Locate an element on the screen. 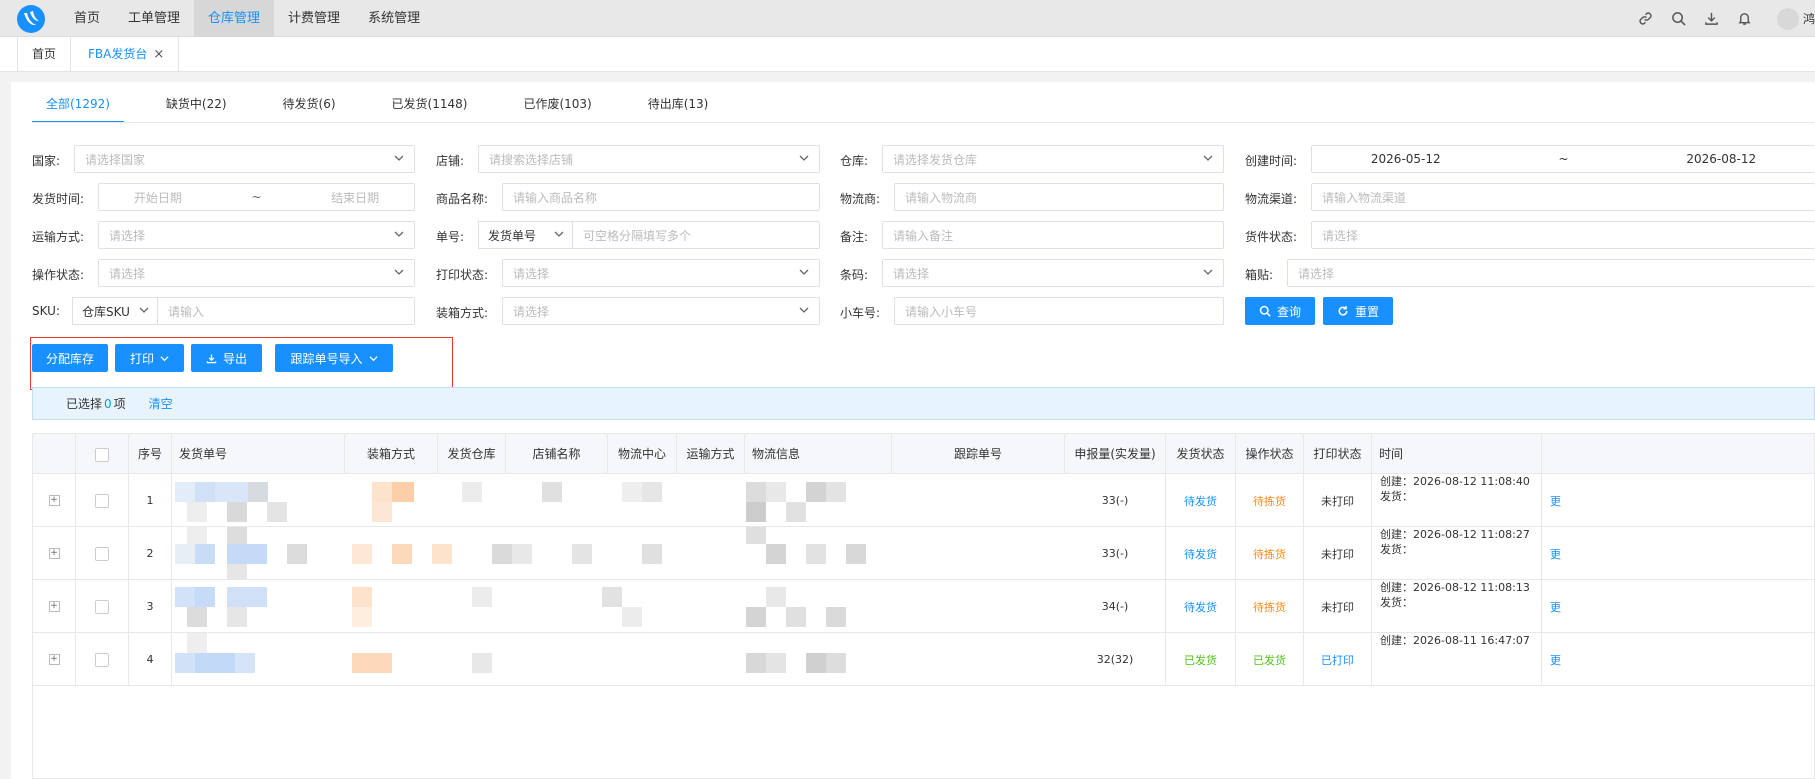  carrier-input: 请输入物流商 is located at coordinates (1059, 197).